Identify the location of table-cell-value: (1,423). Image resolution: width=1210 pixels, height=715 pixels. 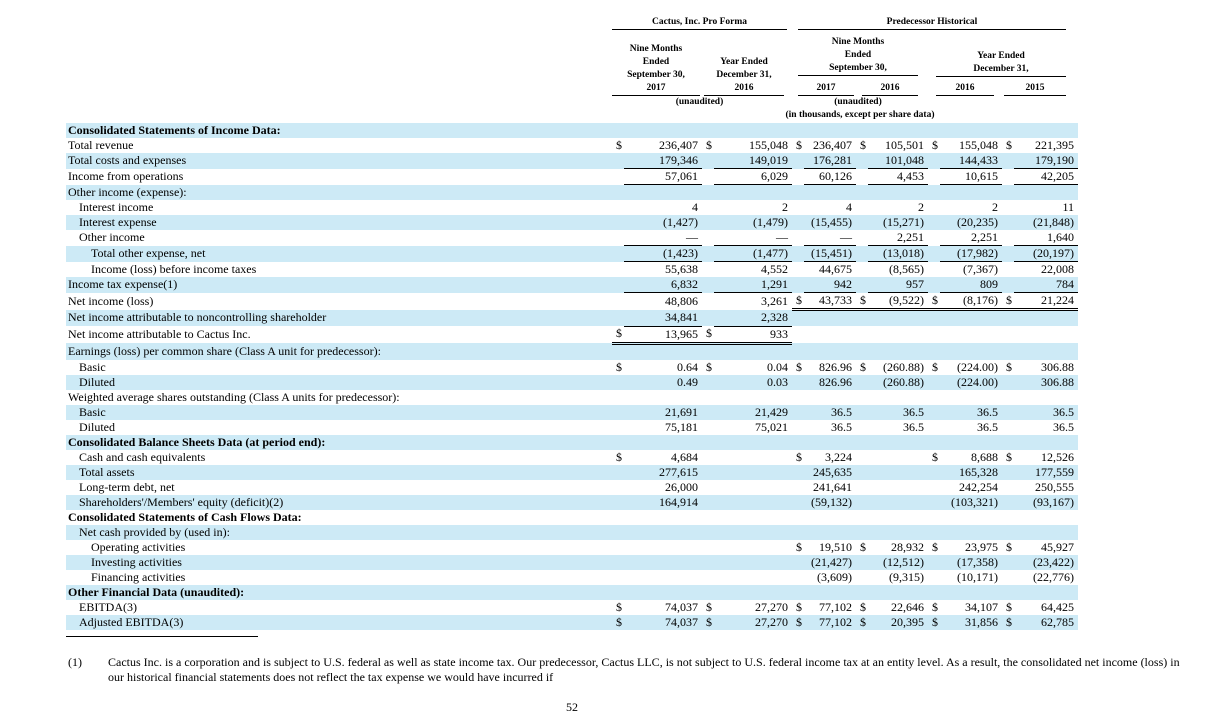
(663, 253).